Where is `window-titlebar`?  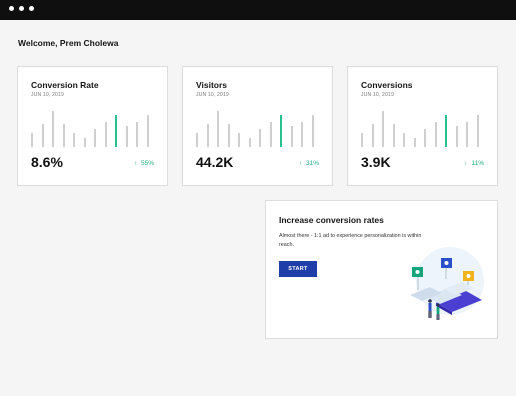 window-titlebar is located at coordinates (258, 10).